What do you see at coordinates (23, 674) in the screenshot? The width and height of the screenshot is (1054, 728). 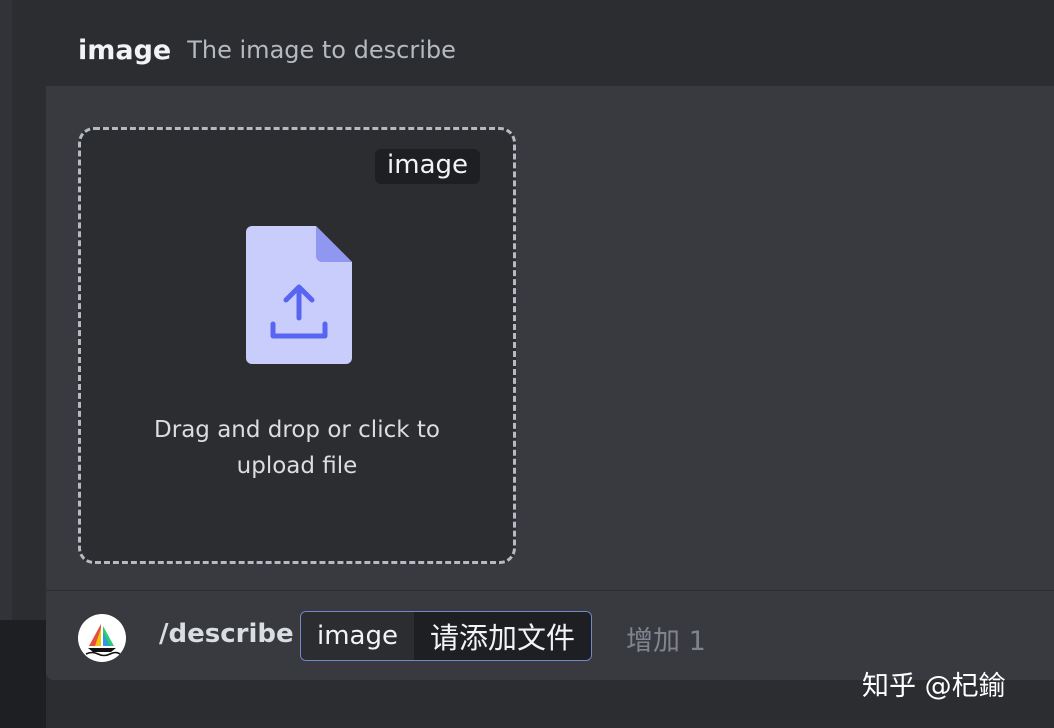 I see `side-strip-bottom` at bounding box center [23, 674].